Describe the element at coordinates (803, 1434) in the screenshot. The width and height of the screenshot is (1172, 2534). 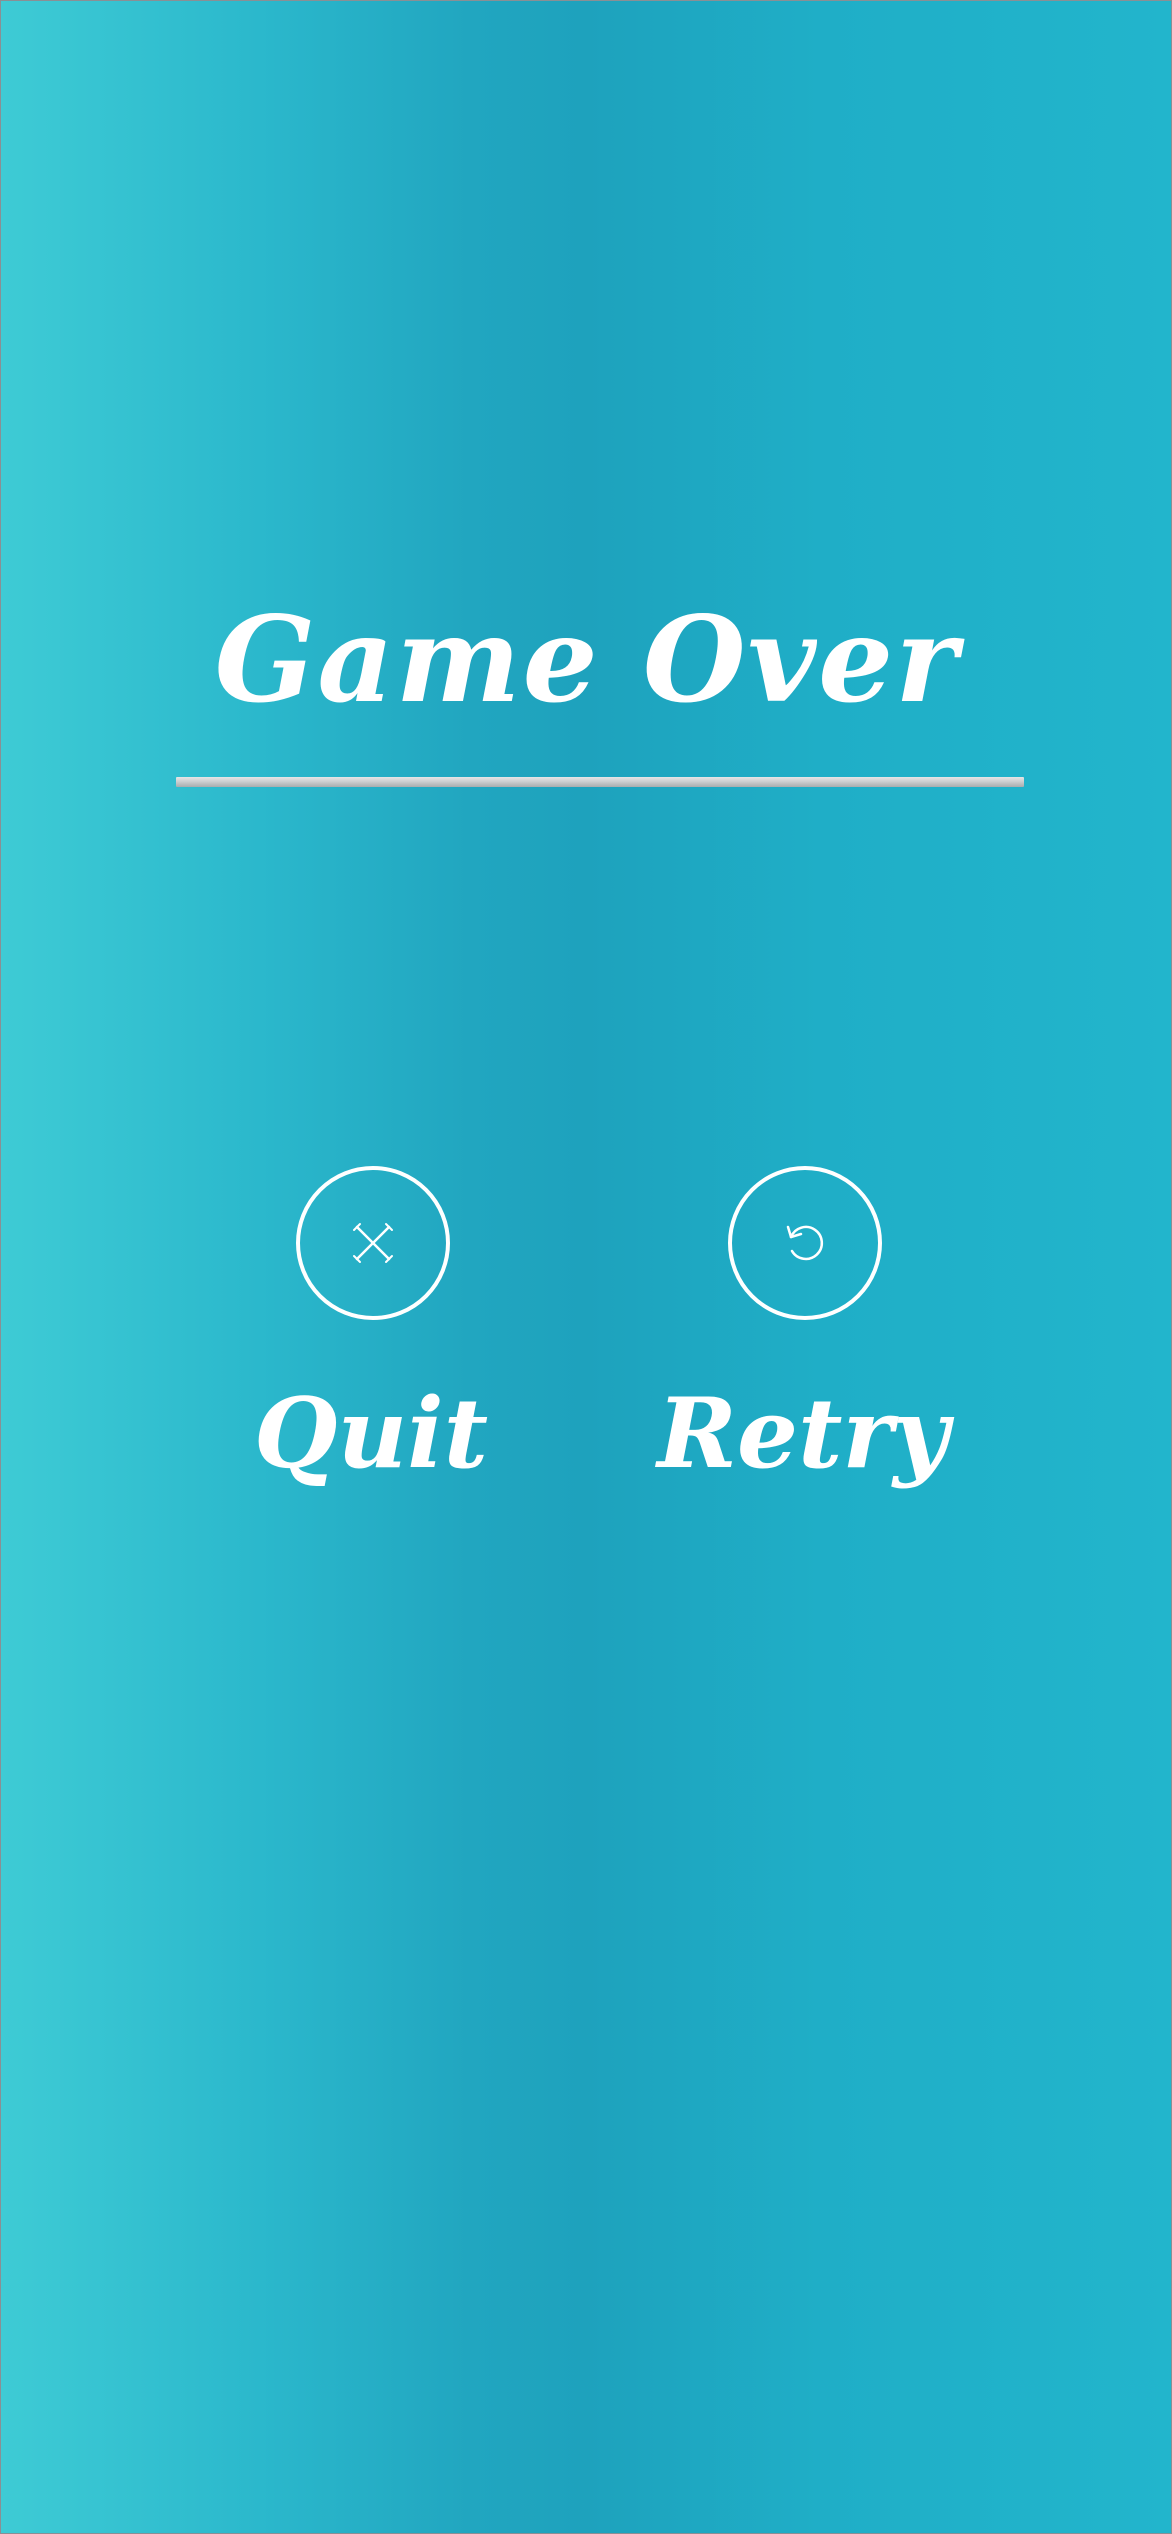
I see `retry-label: Retry` at that location.